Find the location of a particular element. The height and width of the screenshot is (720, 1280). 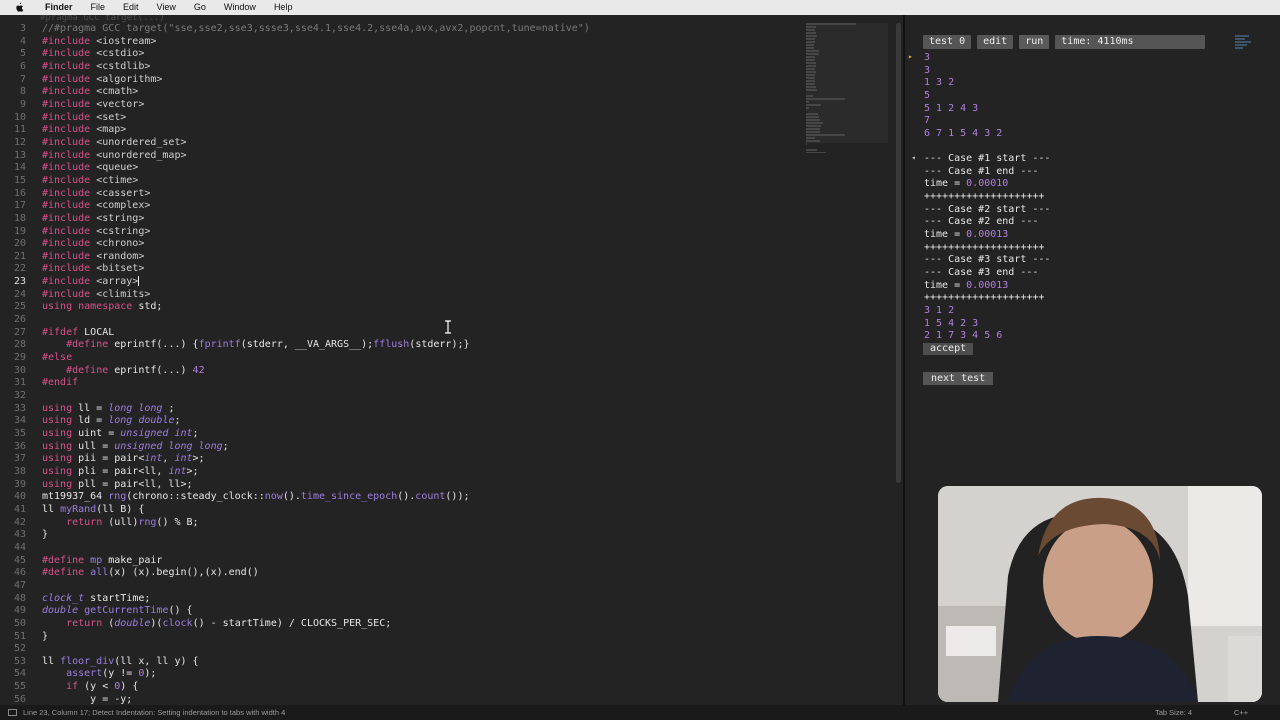

code-line: #include <unordered_map> is located at coordinates (422, 156).